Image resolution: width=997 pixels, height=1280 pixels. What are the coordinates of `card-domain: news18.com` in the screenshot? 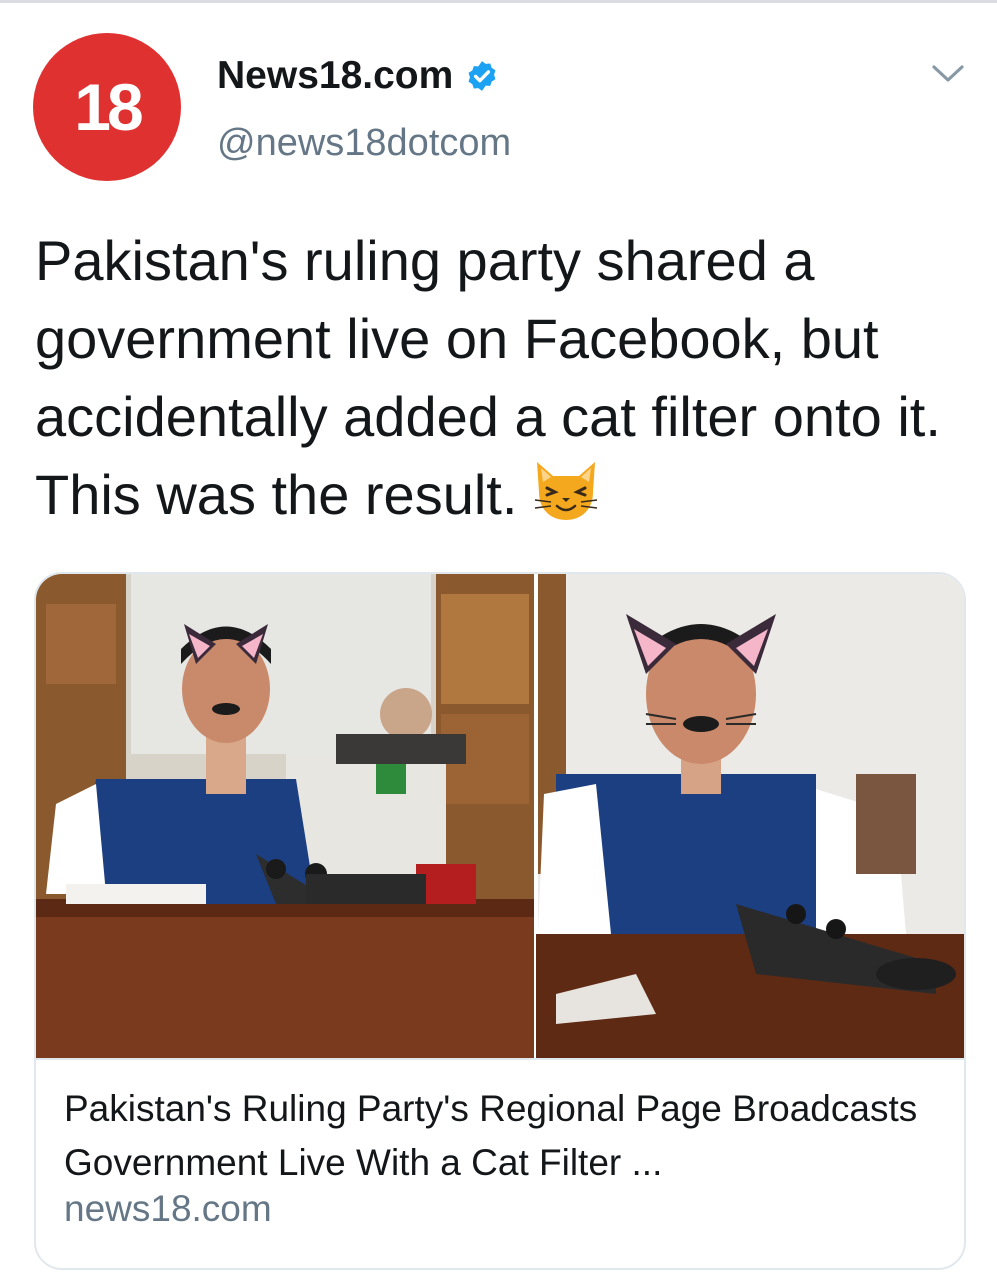 It's located at (168, 1208).